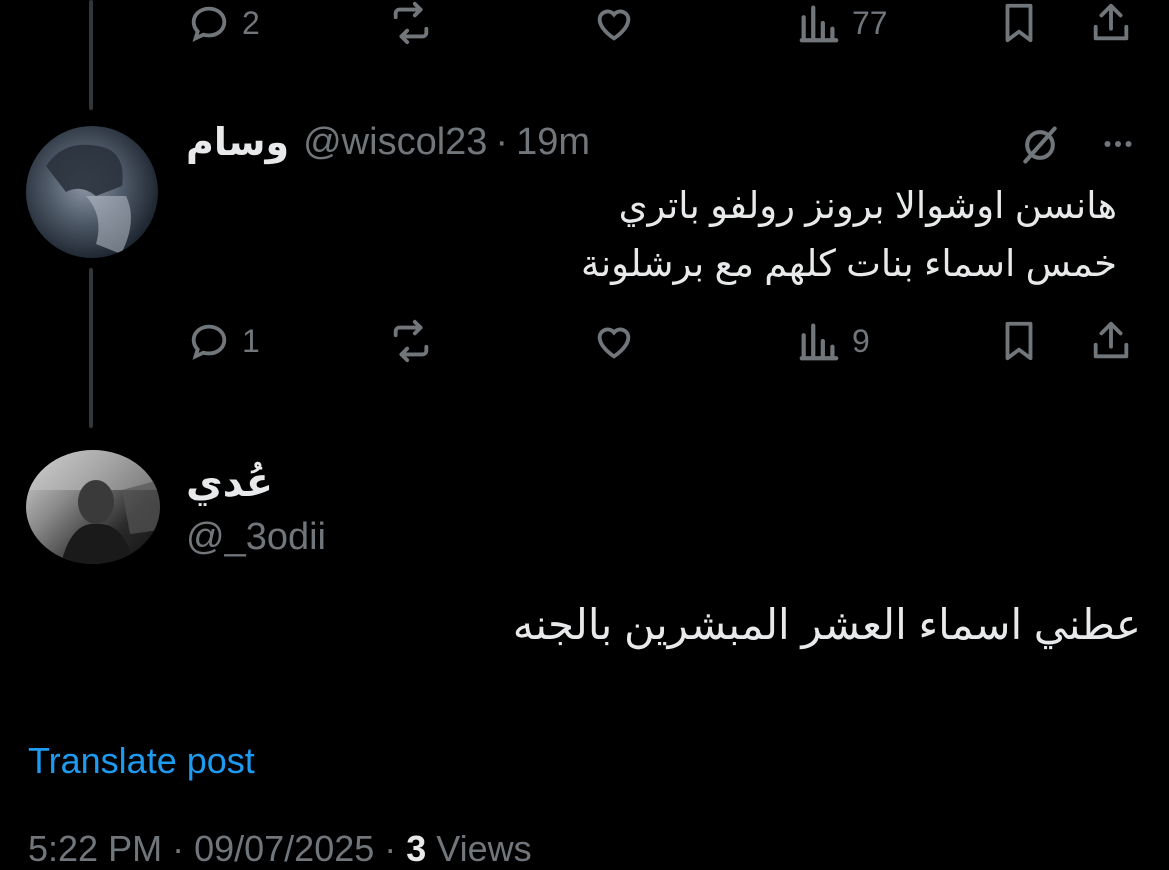 Image resolution: width=1169 pixels, height=870 pixels. I want to click on username: @wiscol23, so click(395, 142).